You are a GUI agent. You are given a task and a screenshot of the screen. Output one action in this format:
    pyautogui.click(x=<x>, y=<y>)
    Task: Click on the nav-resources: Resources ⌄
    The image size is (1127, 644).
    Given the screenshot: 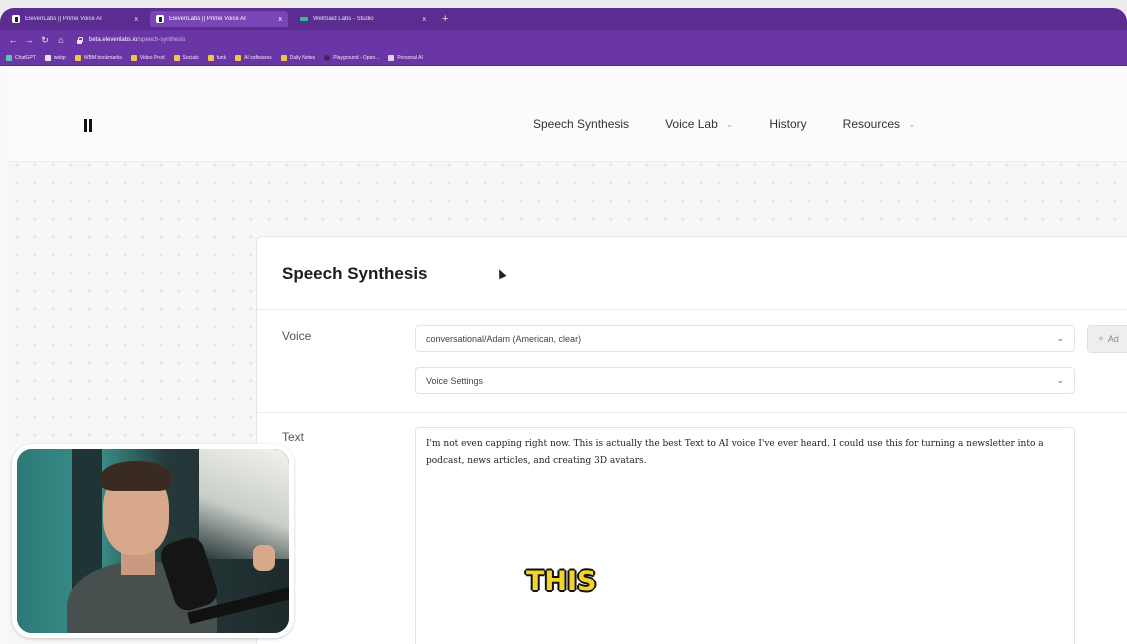 What is the action you would take?
    pyautogui.click(x=879, y=124)
    